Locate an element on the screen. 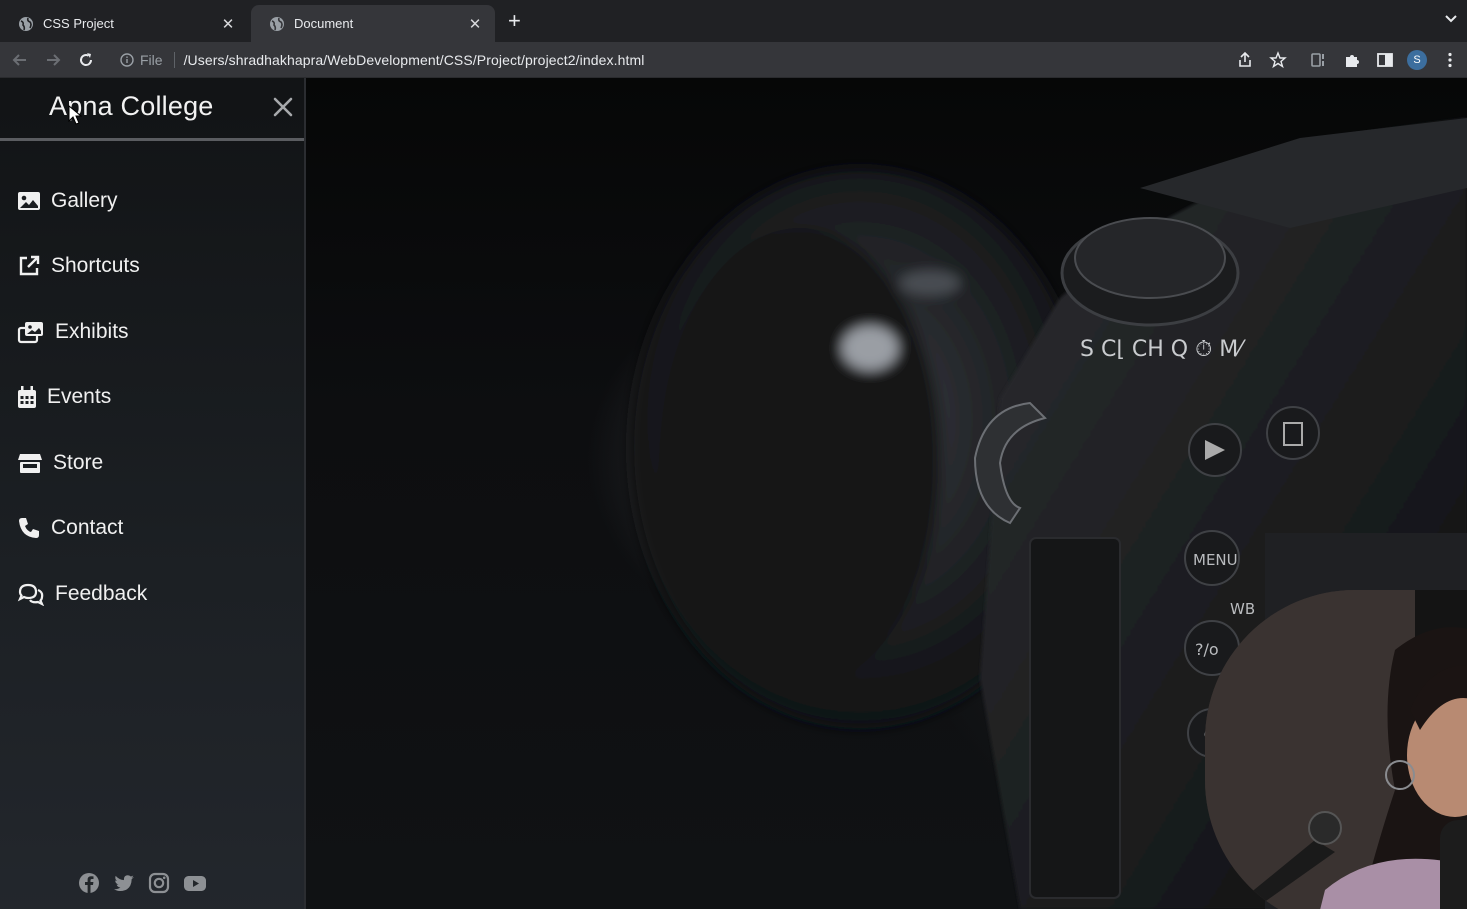  sidebar-item-events: Events is located at coordinates (153, 398).